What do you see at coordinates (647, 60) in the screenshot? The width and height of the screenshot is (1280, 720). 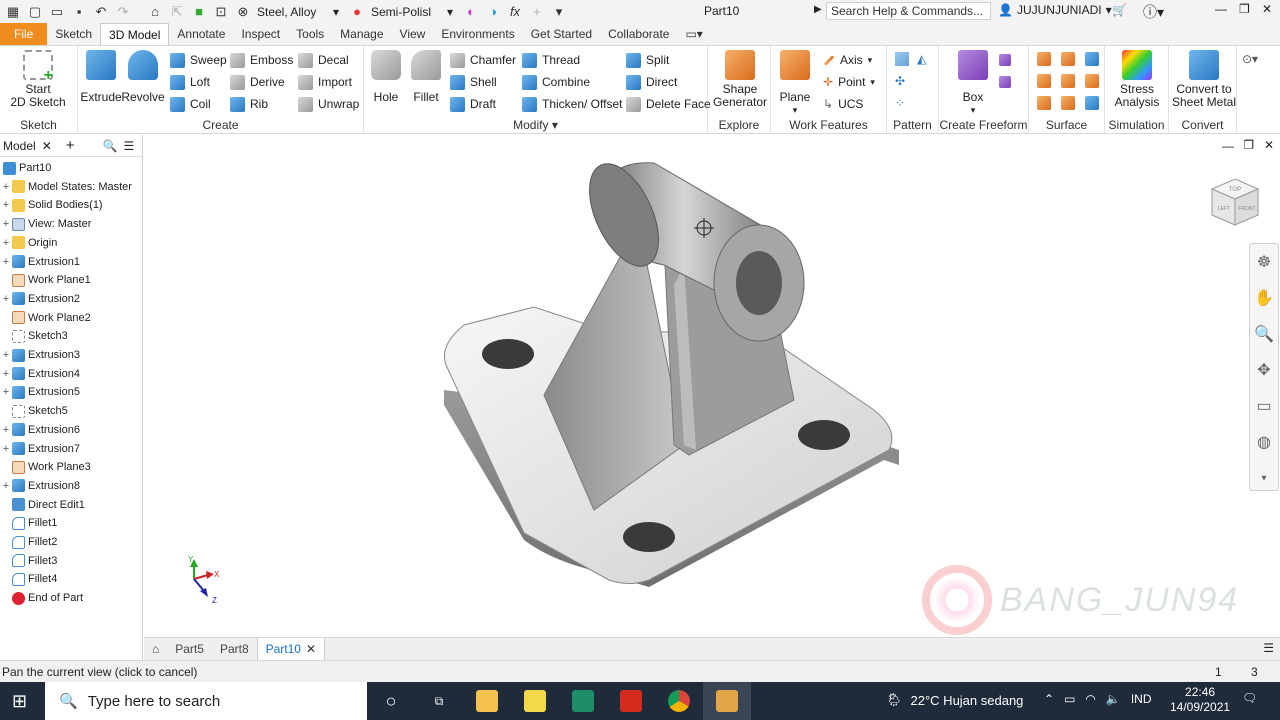 I see `split-button: Split` at bounding box center [647, 60].